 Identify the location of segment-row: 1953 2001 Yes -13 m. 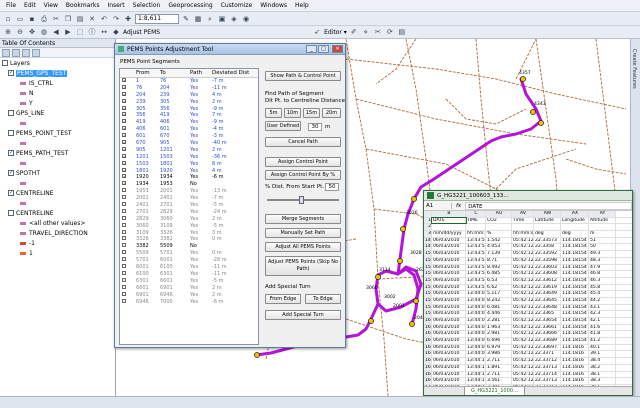
(189, 191).